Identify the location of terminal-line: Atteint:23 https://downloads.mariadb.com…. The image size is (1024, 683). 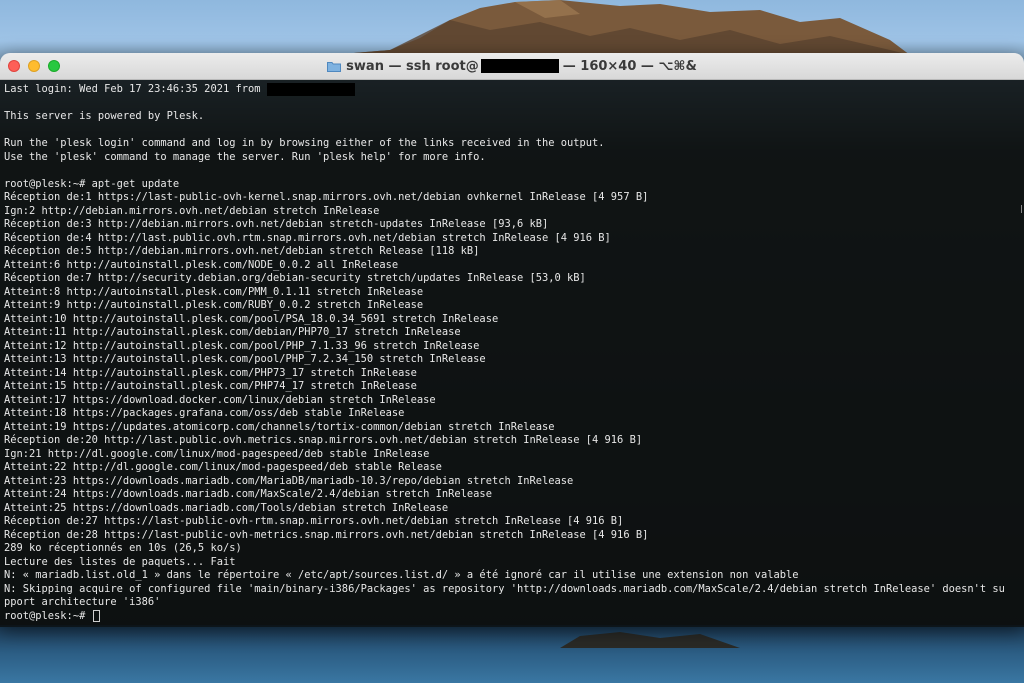
(289, 480).